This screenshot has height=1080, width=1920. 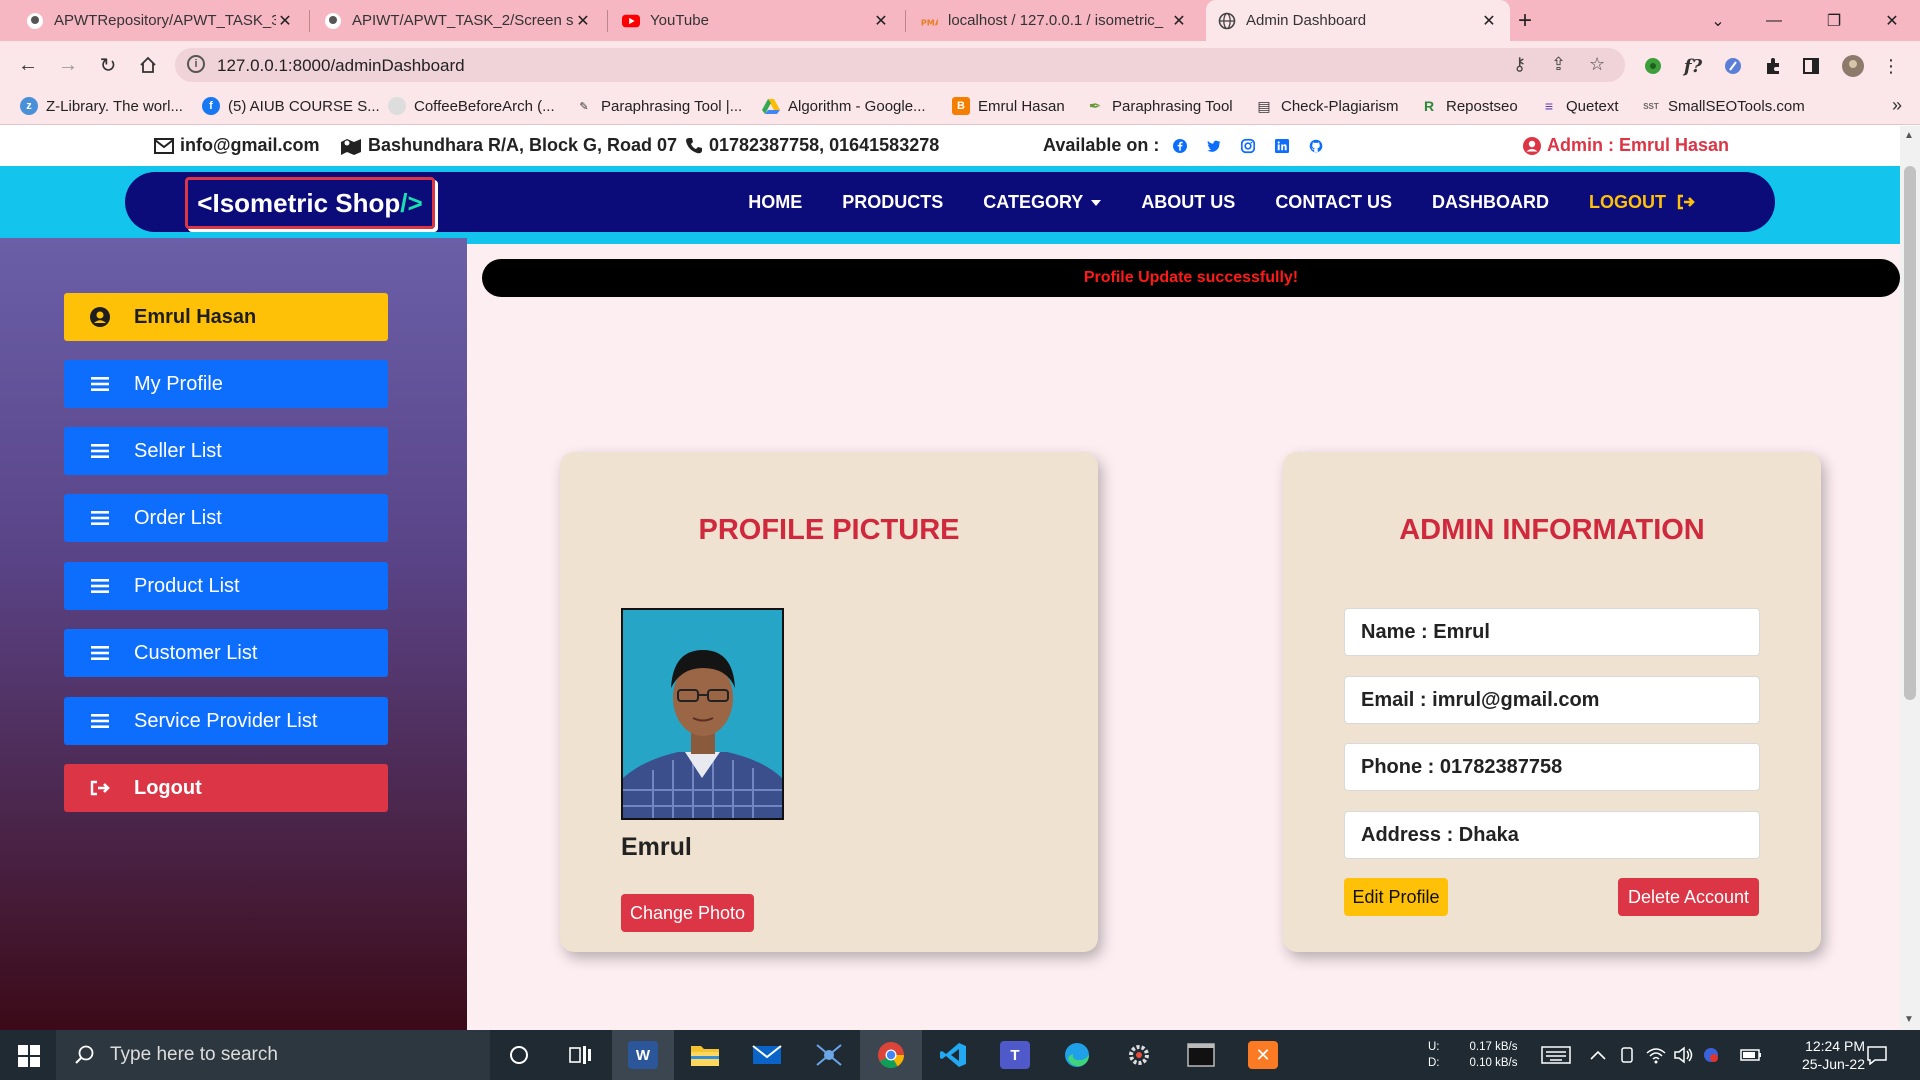 What do you see at coordinates (1319, 146) in the screenshot?
I see `github-icon` at bounding box center [1319, 146].